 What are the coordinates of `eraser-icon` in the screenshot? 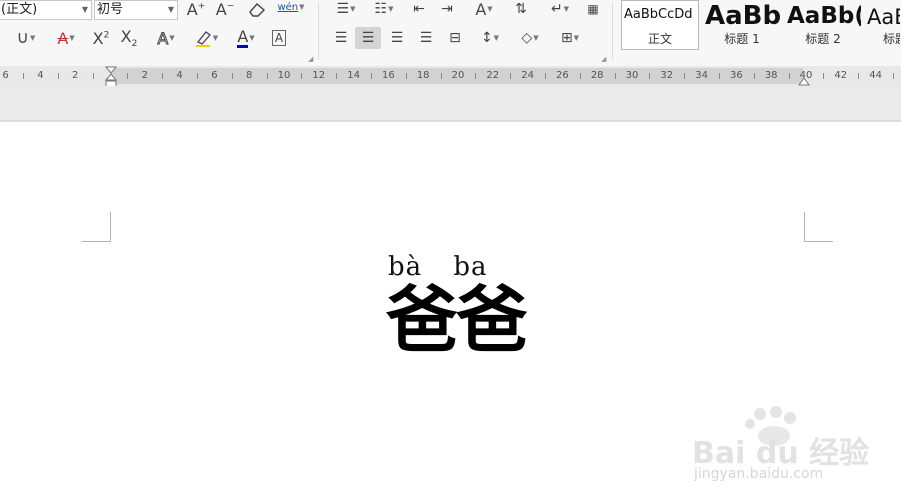 It's located at (257, 10).